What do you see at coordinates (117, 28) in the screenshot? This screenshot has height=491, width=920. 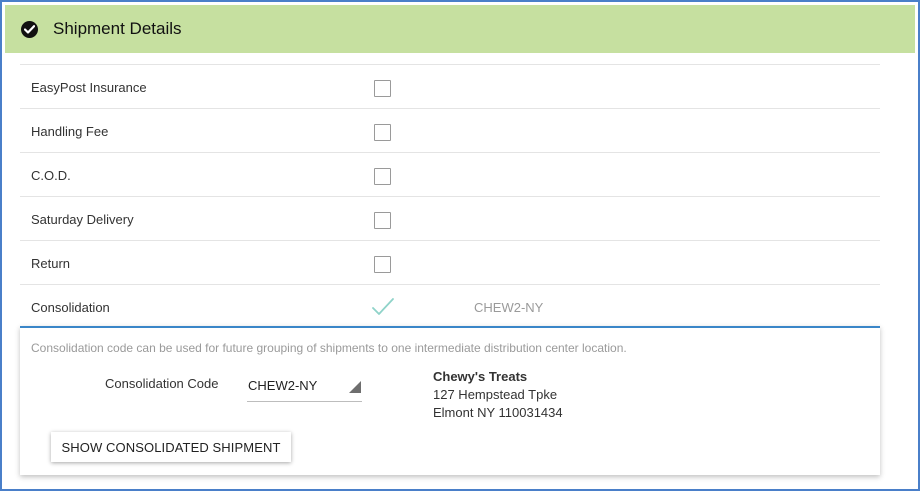 I see `section-title: Shipment Details` at bounding box center [117, 28].